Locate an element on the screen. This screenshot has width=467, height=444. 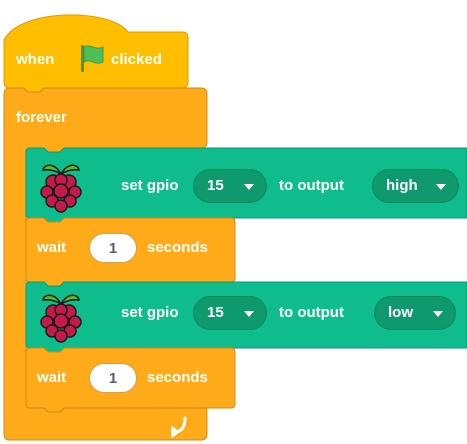
when-label: when is located at coordinates (35, 59).